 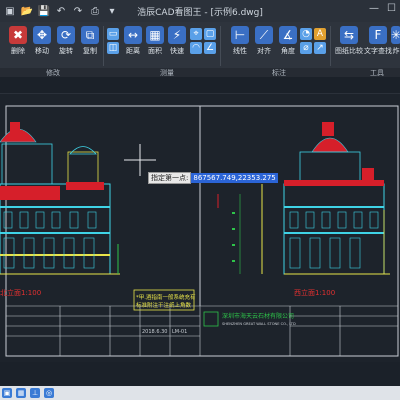 I want to click on diameter-dim-icon: ⌀, so click(x=306, y=48).